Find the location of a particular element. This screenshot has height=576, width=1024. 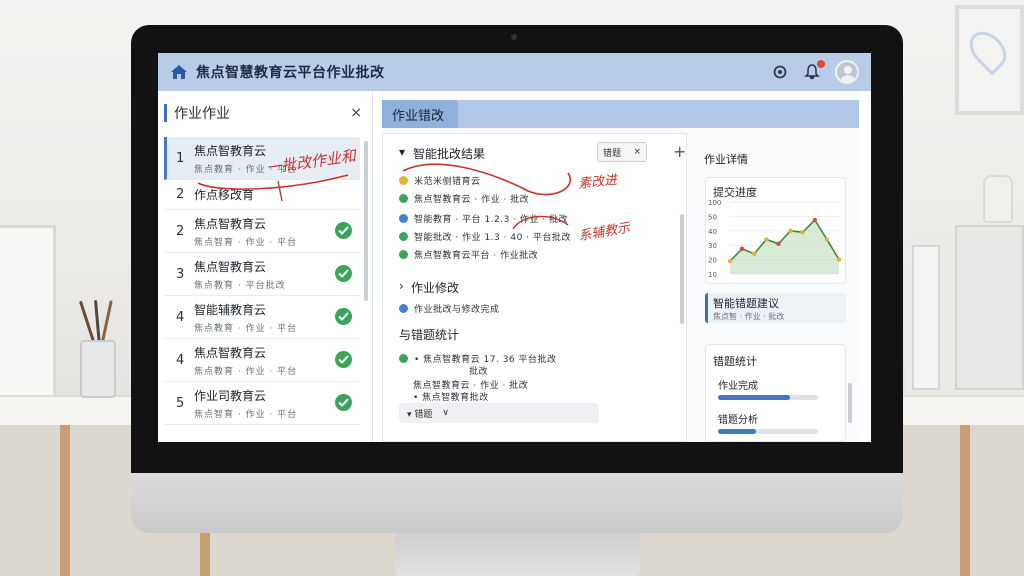

notification-badge is located at coordinates (821, 64).